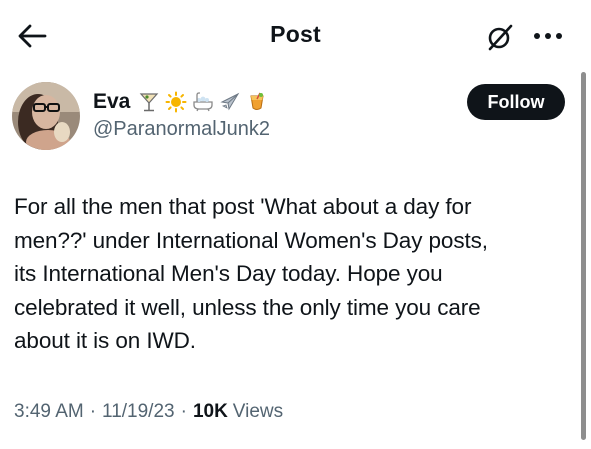 The image size is (591, 449). What do you see at coordinates (181, 129) in the screenshot?
I see `author-handle: @ParanormalJunk2` at bounding box center [181, 129].